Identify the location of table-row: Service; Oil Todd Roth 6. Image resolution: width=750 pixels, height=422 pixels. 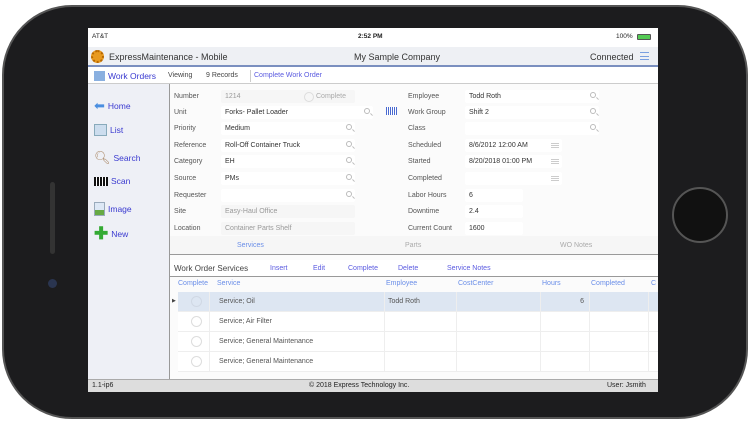
(418, 302).